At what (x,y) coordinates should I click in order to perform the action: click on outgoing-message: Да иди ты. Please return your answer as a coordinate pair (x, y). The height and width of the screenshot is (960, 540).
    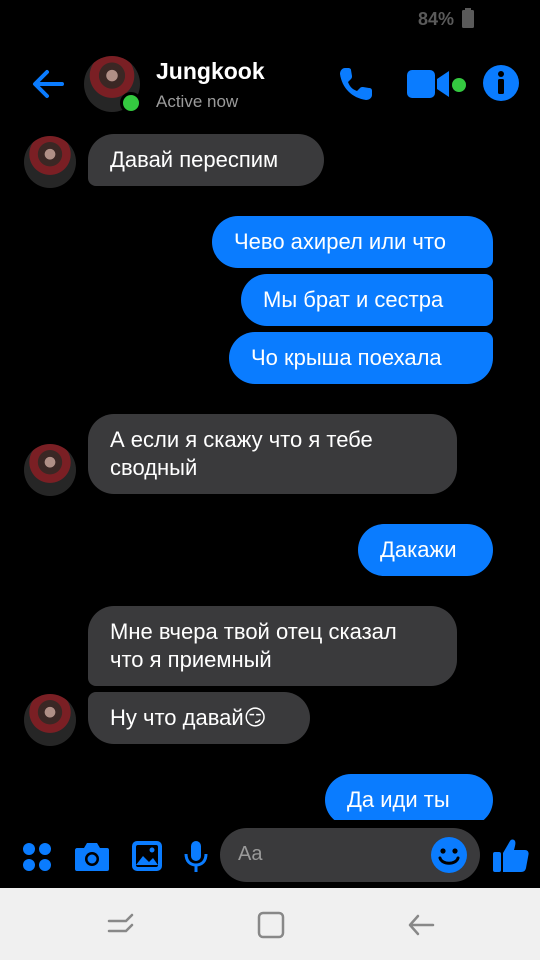
    Looking at the image, I should click on (409, 797).